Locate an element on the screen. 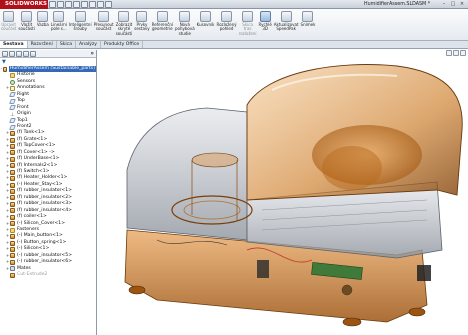 The width and height of the screenshot is (468, 335). tab-2: Skica is located at coordinates (67, 44).